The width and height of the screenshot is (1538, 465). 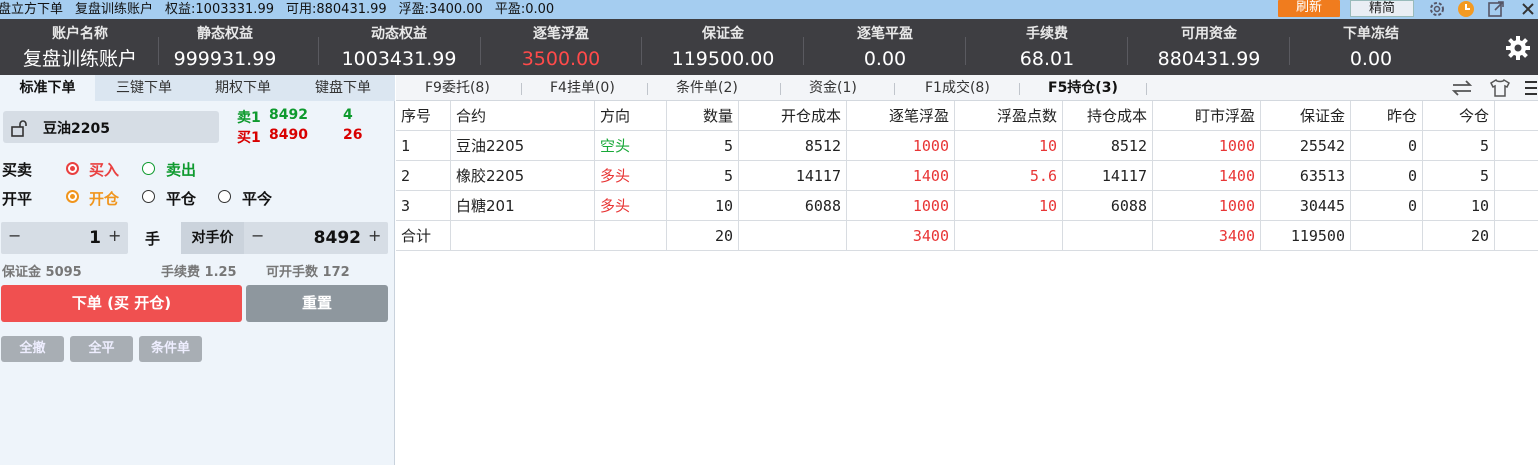 I want to click on cell-mtm-pnl: 1000, so click(x=1207, y=146).